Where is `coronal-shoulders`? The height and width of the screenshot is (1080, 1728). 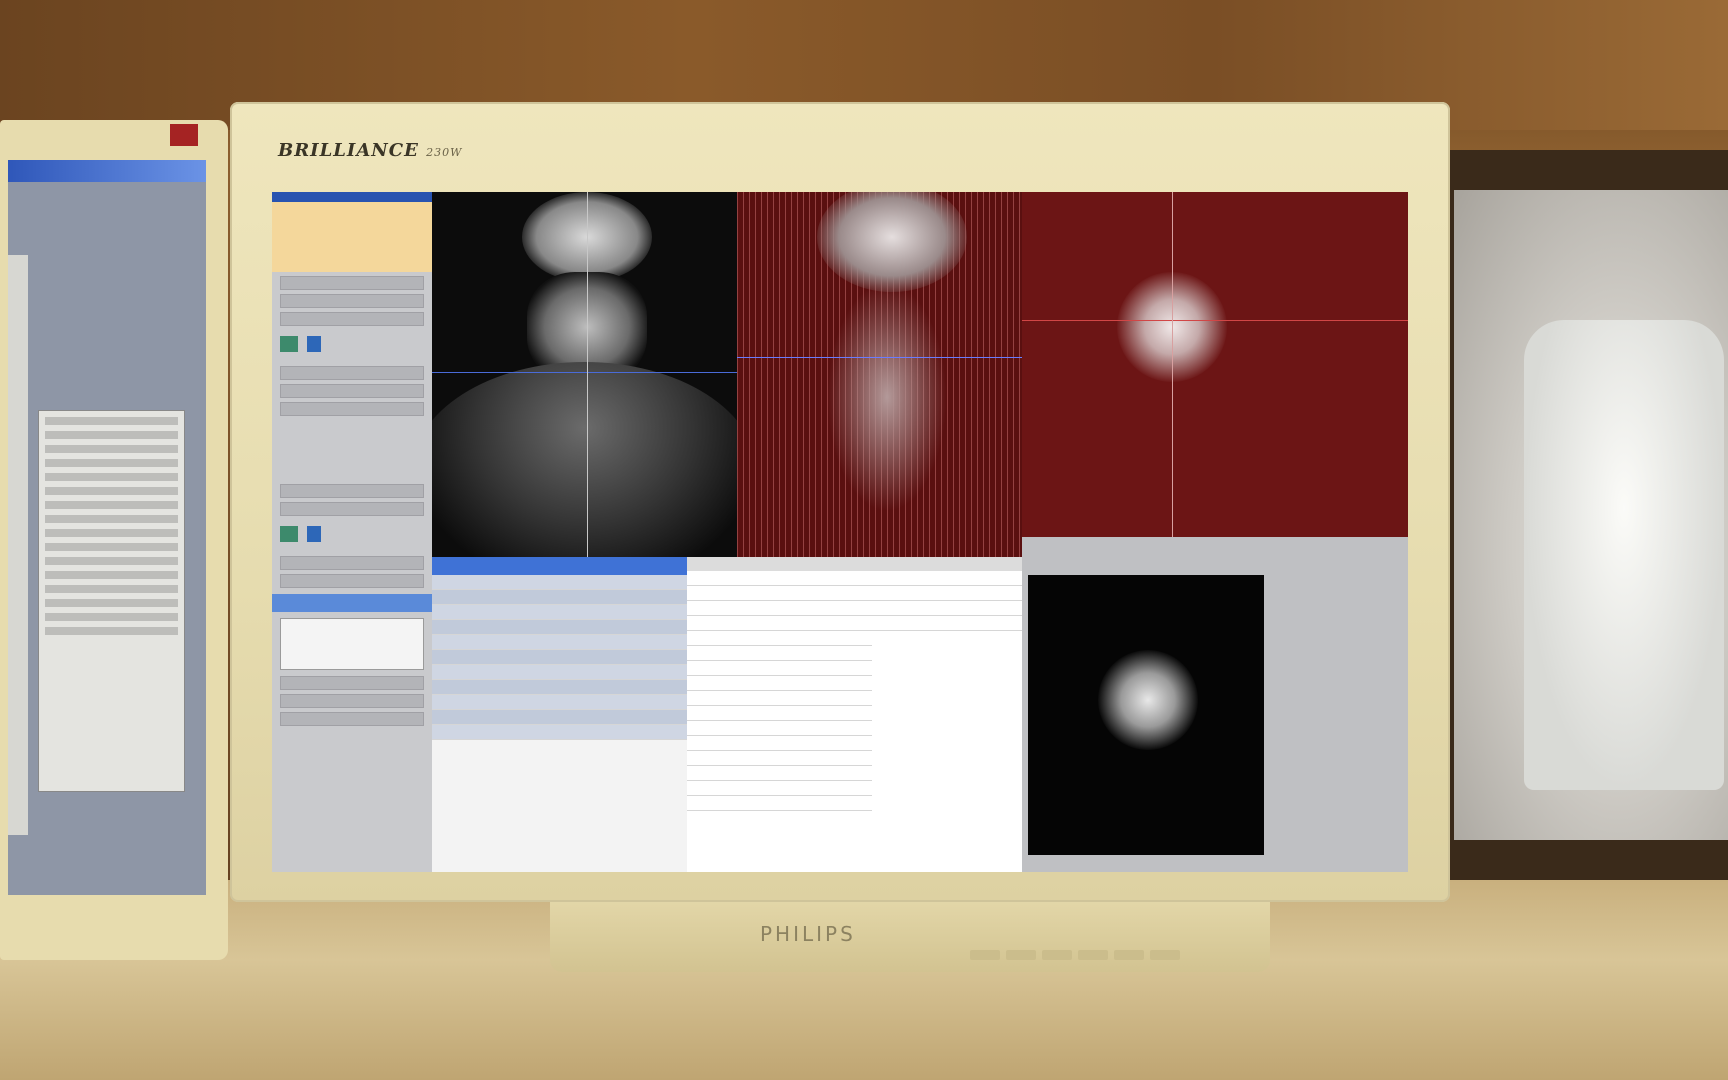
coronal-shoulders is located at coordinates (584, 459).